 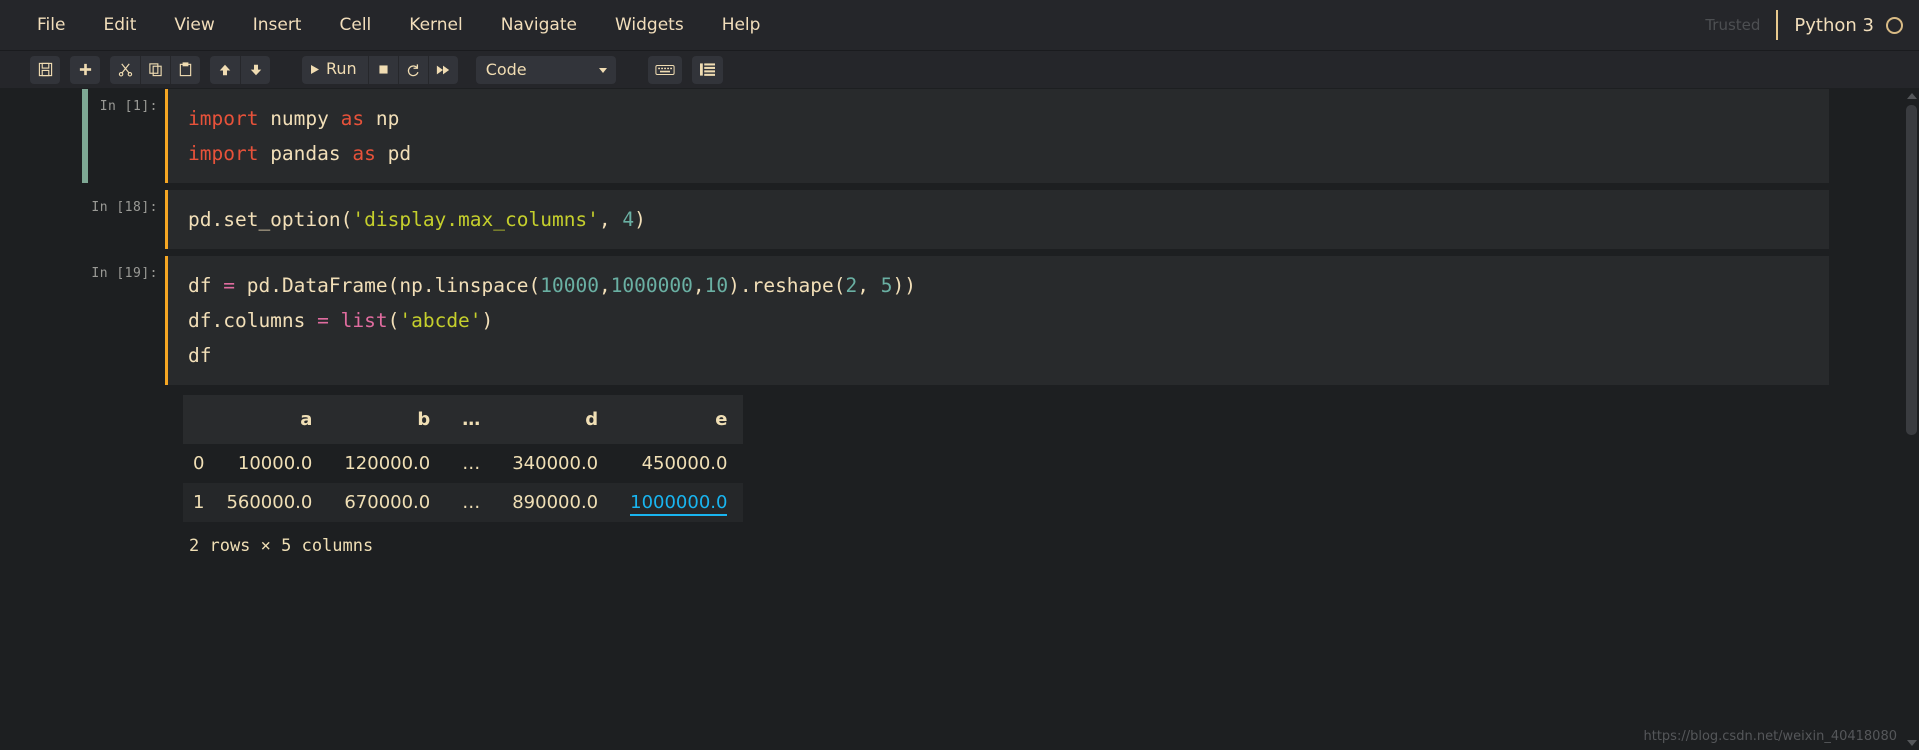 I want to click on restart-circular-arrow-icon, so click(x=413, y=70).